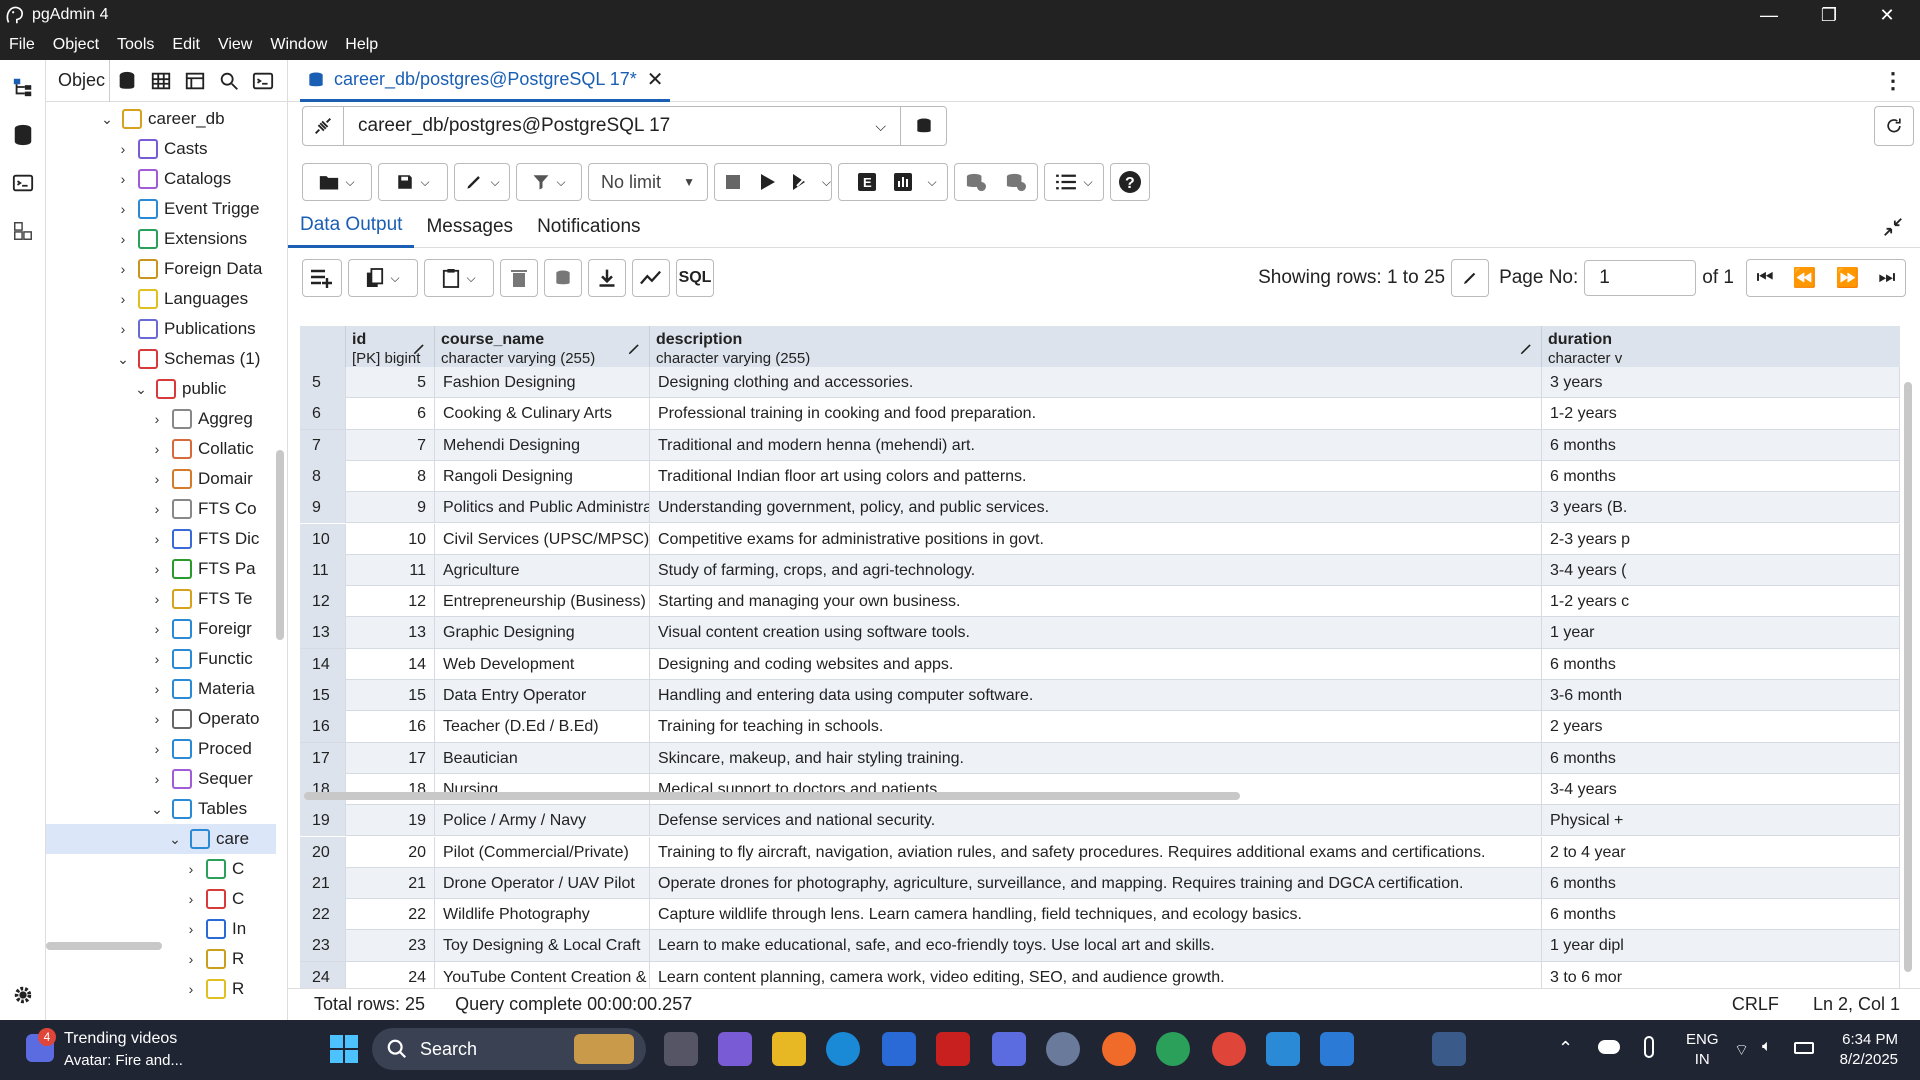 Image resolution: width=1920 pixels, height=1080 pixels. I want to click on cell-description: Medical support to doctors and patients., so click(1096, 789).